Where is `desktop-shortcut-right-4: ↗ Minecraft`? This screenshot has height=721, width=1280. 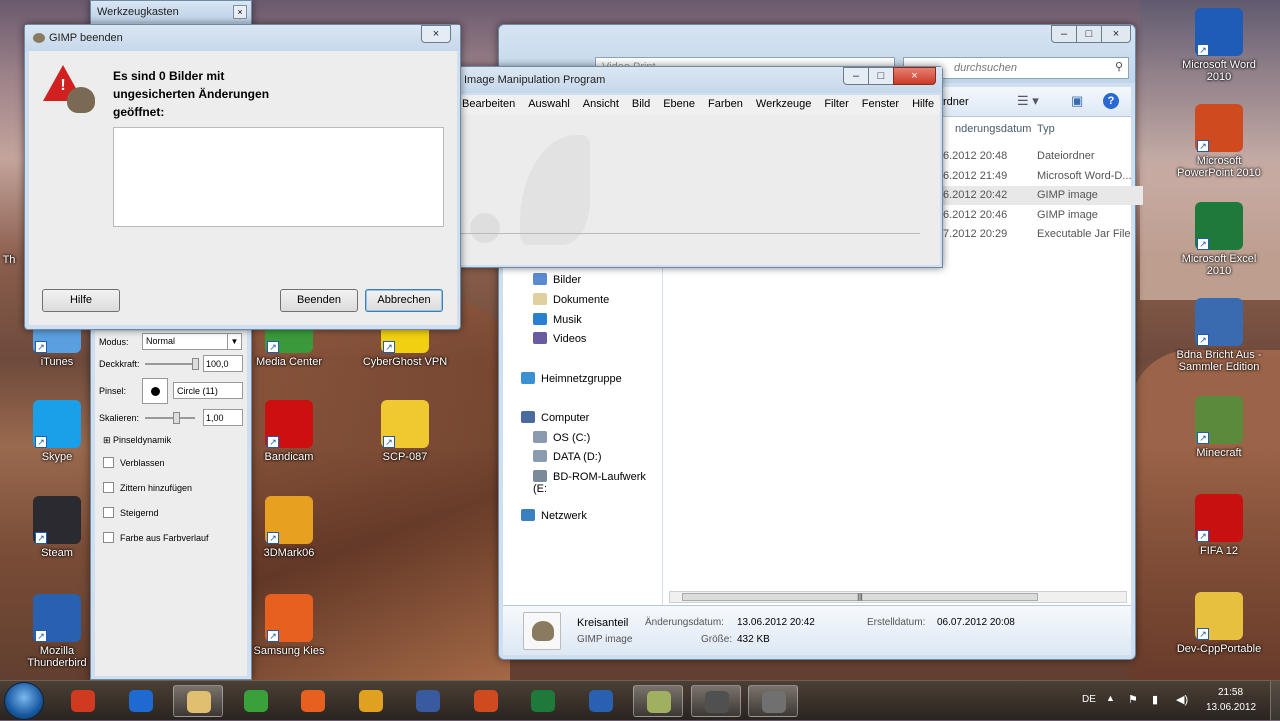 desktop-shortcut-right-4: ↗ Minecraft is located at coordinates (1219, 427).